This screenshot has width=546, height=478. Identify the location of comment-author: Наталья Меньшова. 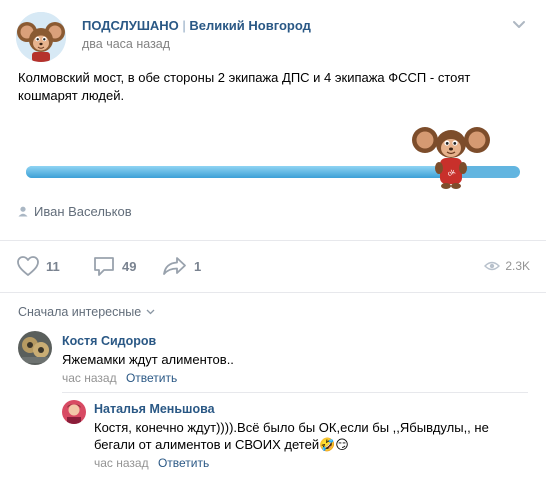
(154, 409).